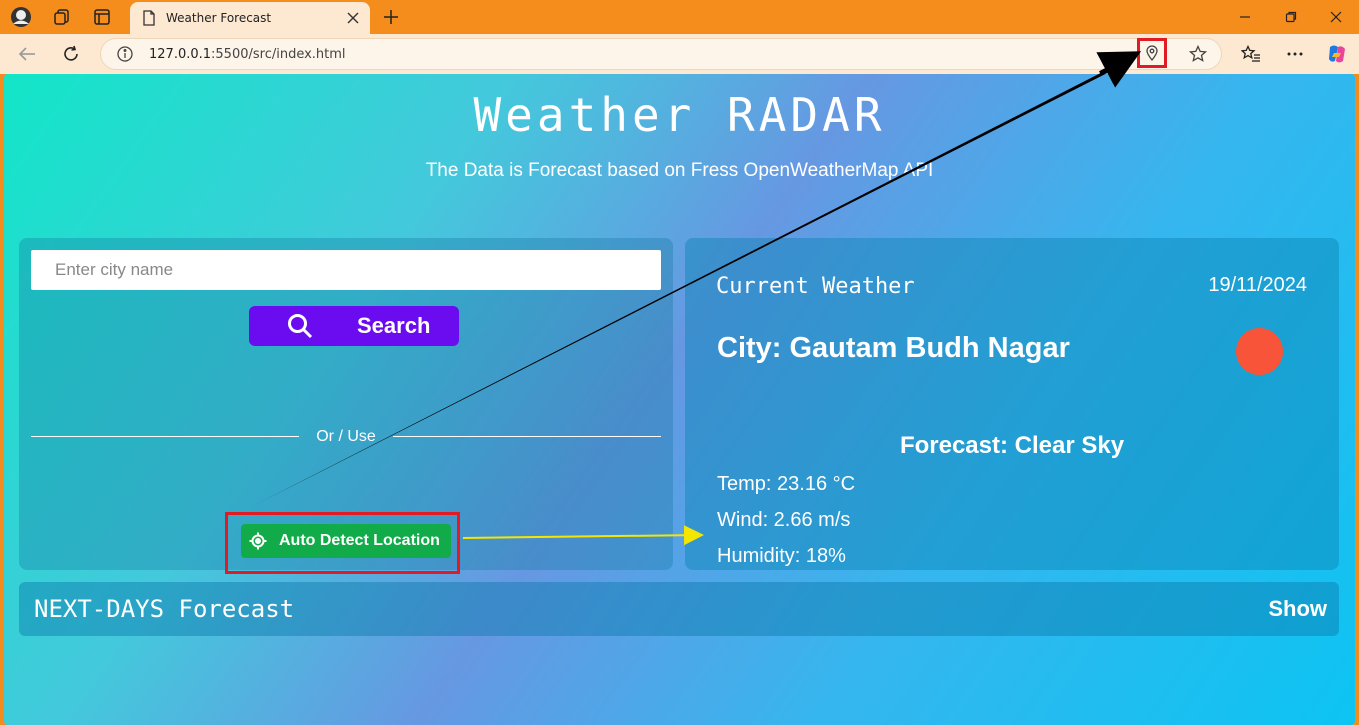  Describe the element at coordinates (1259, 351) in the screenshot. I see `weather-icon` at that location.